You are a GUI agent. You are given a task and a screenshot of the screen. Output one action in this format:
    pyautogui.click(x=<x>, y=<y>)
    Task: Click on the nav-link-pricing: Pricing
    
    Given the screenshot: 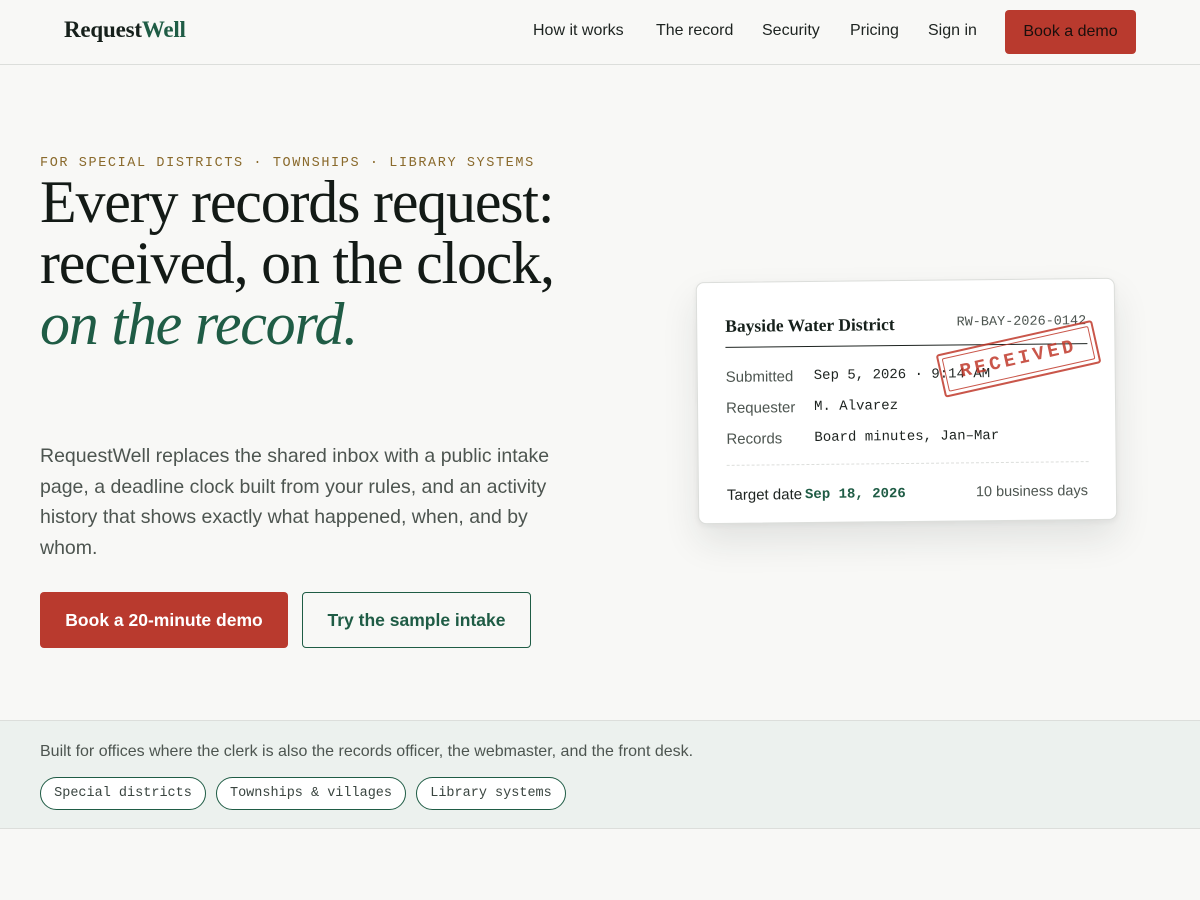 What is the action you would take?
    pyautogui.click(x=874, y=31)
    